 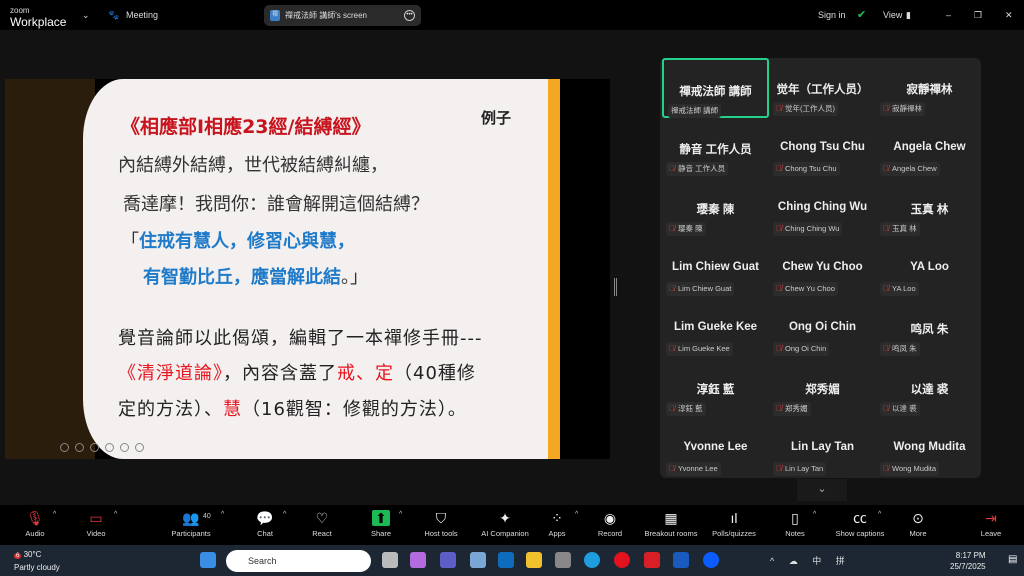 I want to click on phone-link-icon, so click(x=478, y=560).